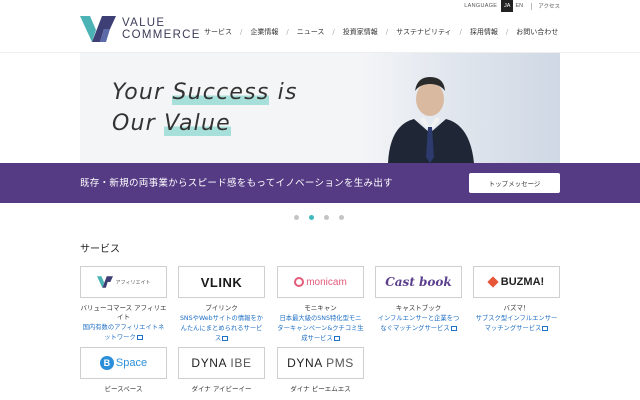 This screenshot has width=640, height=400. I want to click on service-name: バリューコマース アフィリエイト, so click(123, 312).